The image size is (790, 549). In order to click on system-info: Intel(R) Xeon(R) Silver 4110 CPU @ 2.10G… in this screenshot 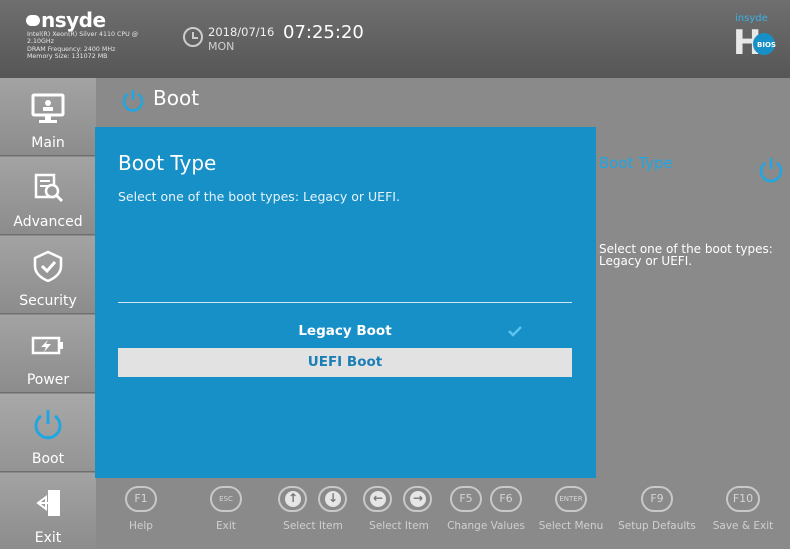, I will do `click(82, 45)`.